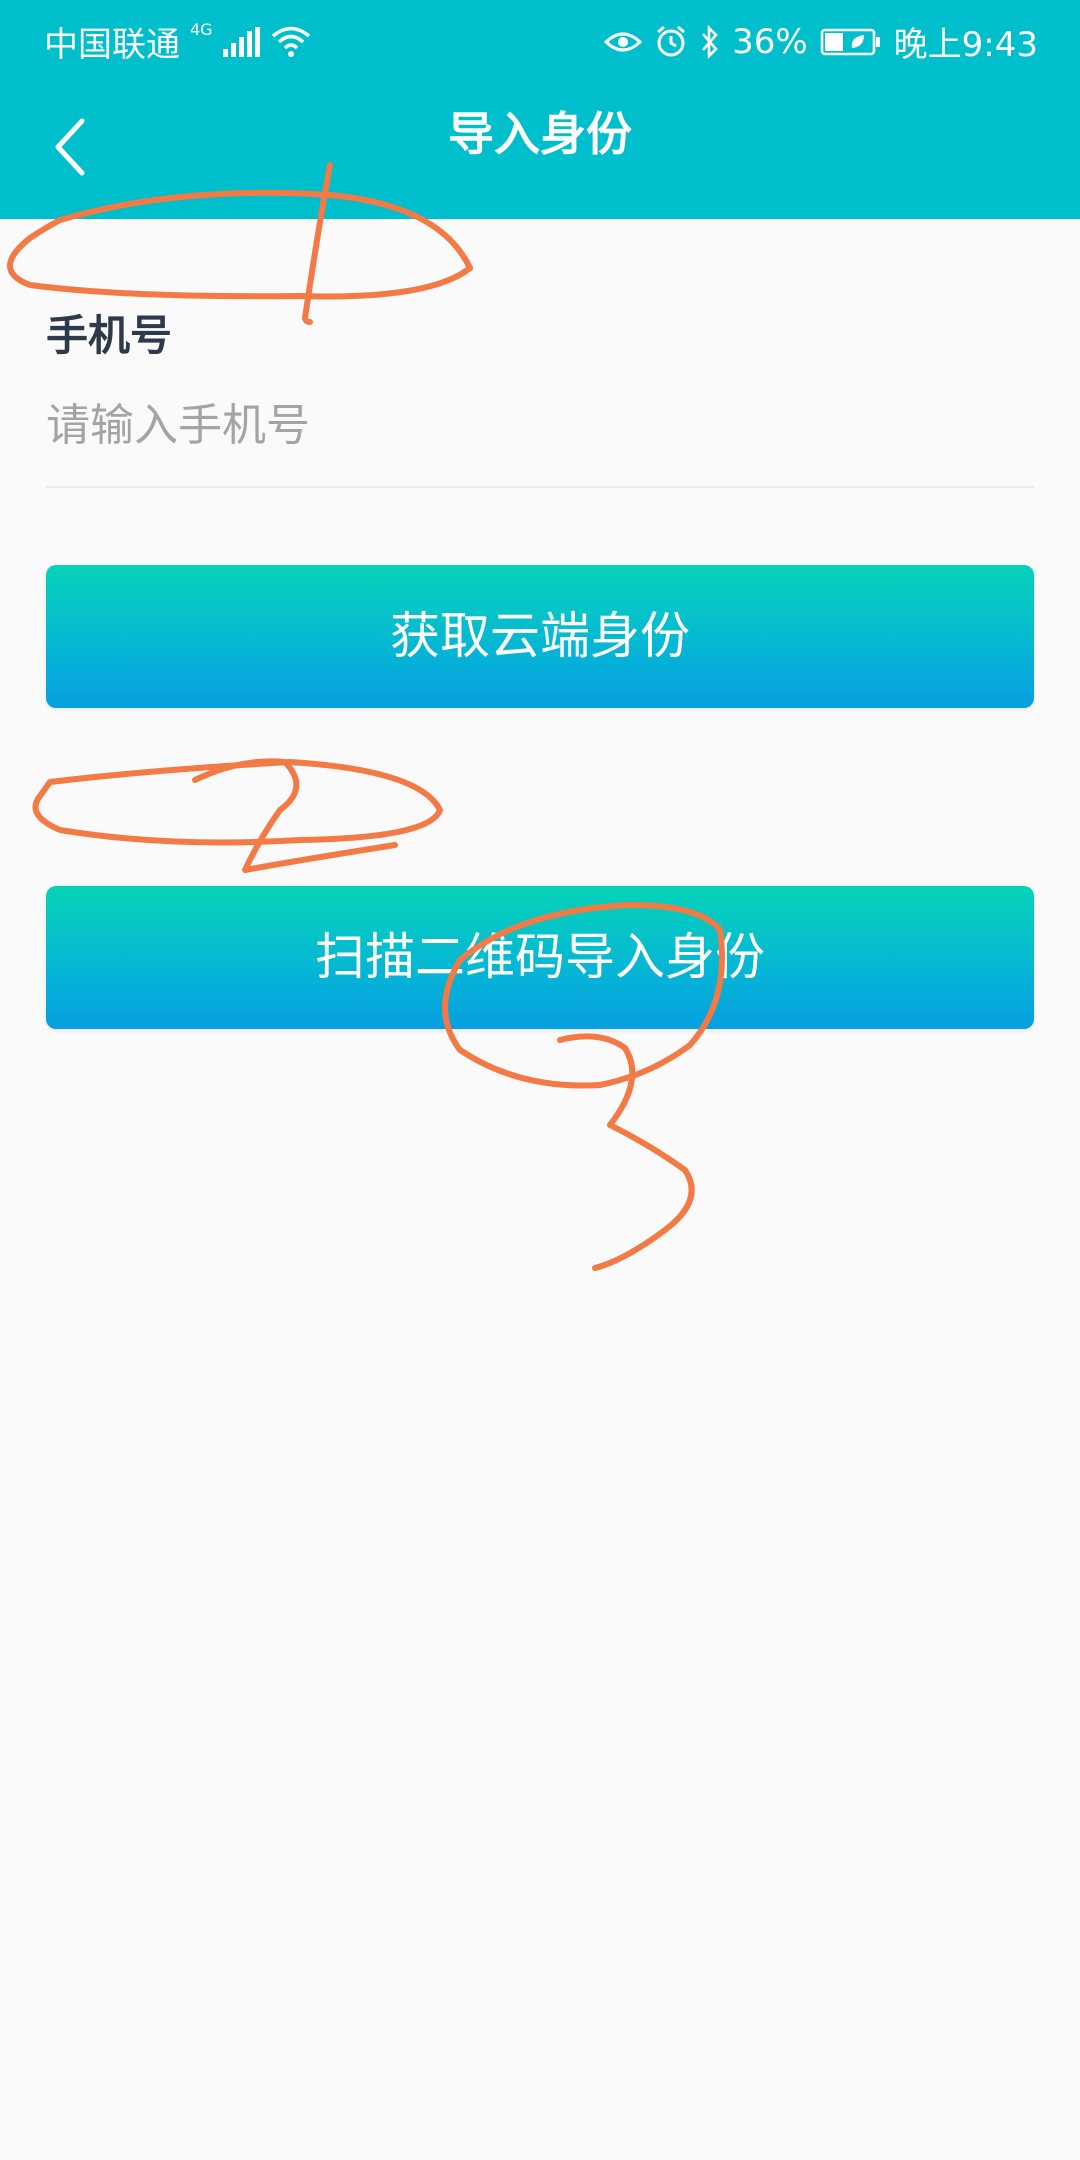 Image resolution: width=1080 pixels, height=2160 pixels. What do you see at coordinates (109, 335) in the screenshot?
I see `phone-label: 手机号` at bounding box center [109, 335].